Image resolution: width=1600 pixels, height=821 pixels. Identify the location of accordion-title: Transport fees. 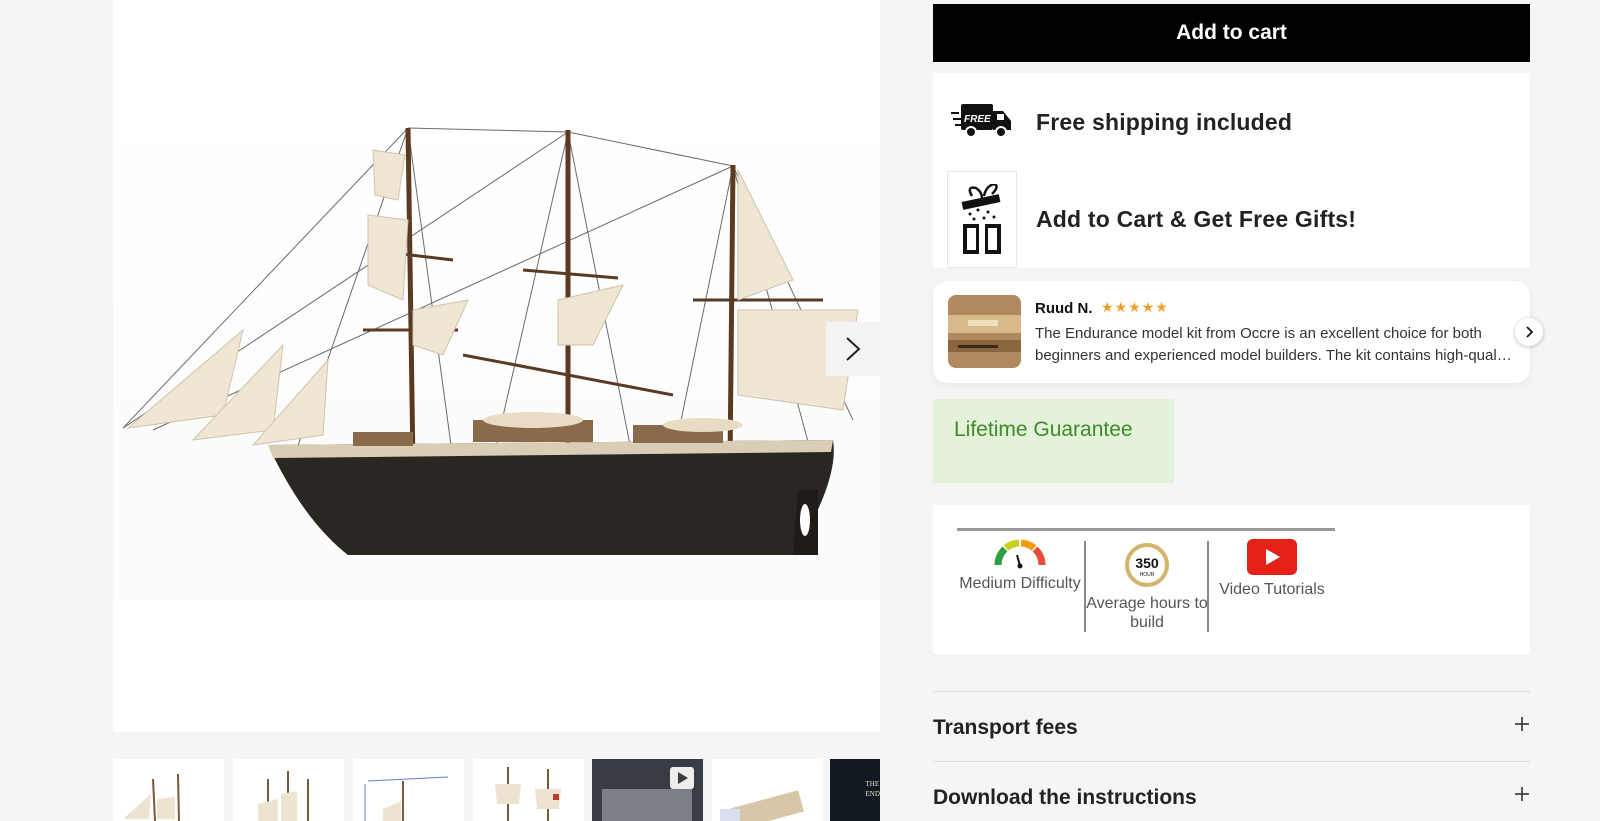
(1005, 727).